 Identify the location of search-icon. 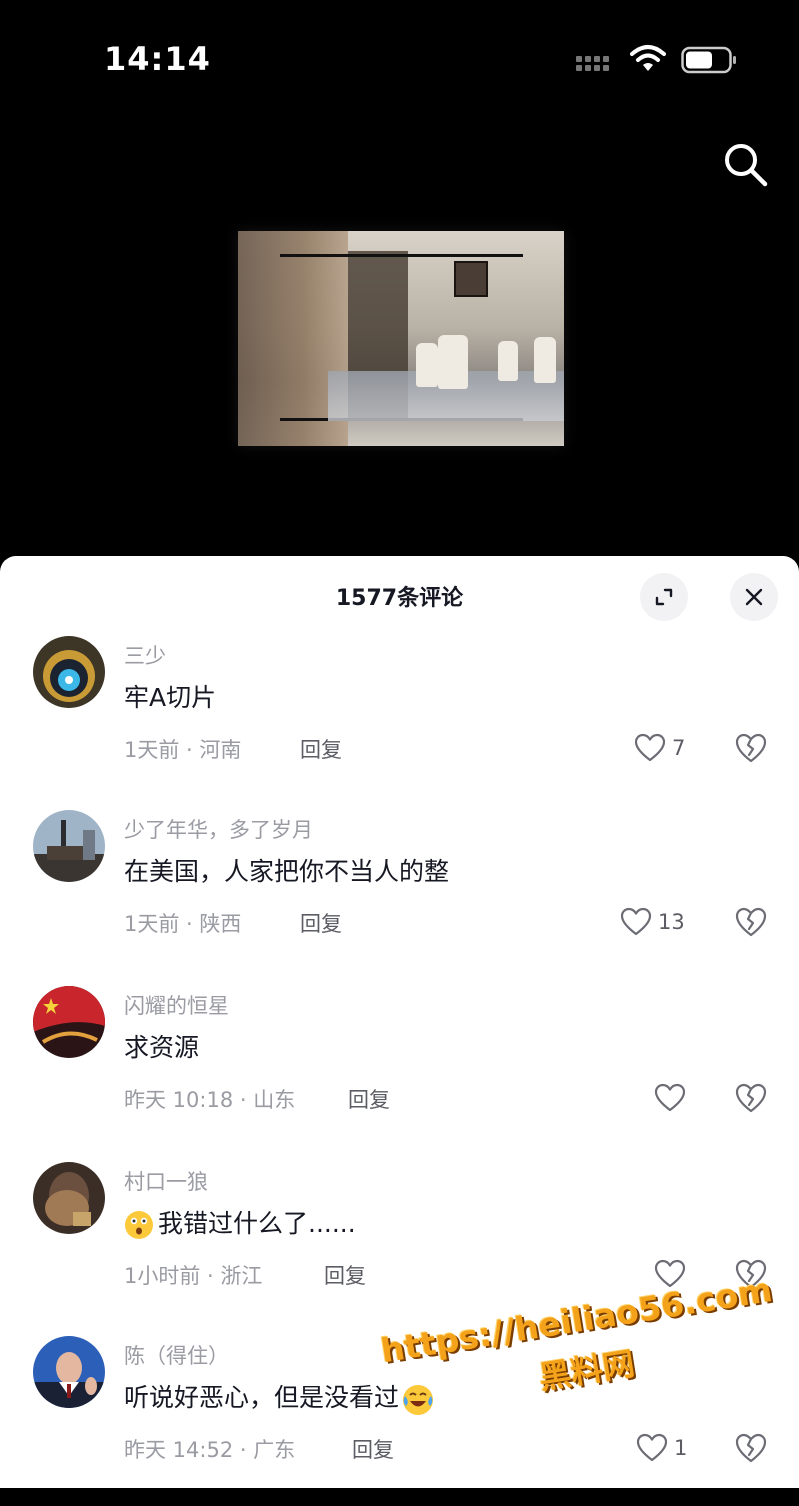
(745, 164).